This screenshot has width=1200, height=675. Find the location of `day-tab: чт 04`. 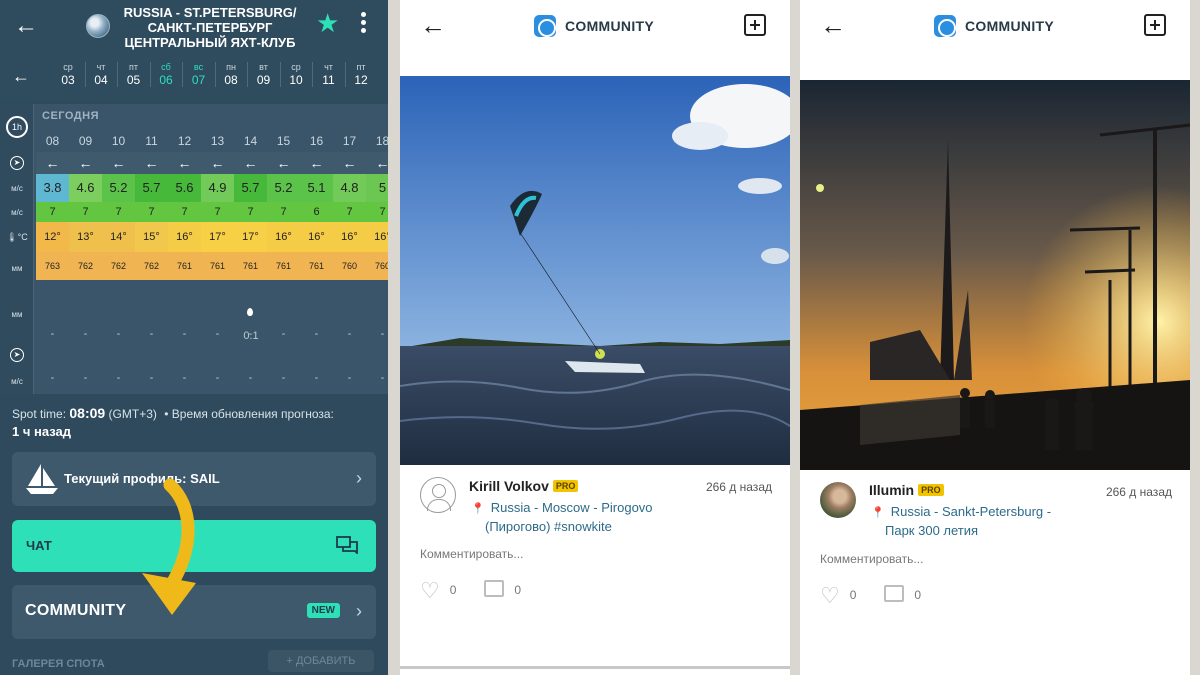

day-tab: чт 04 is located at coordinates (100, 74).